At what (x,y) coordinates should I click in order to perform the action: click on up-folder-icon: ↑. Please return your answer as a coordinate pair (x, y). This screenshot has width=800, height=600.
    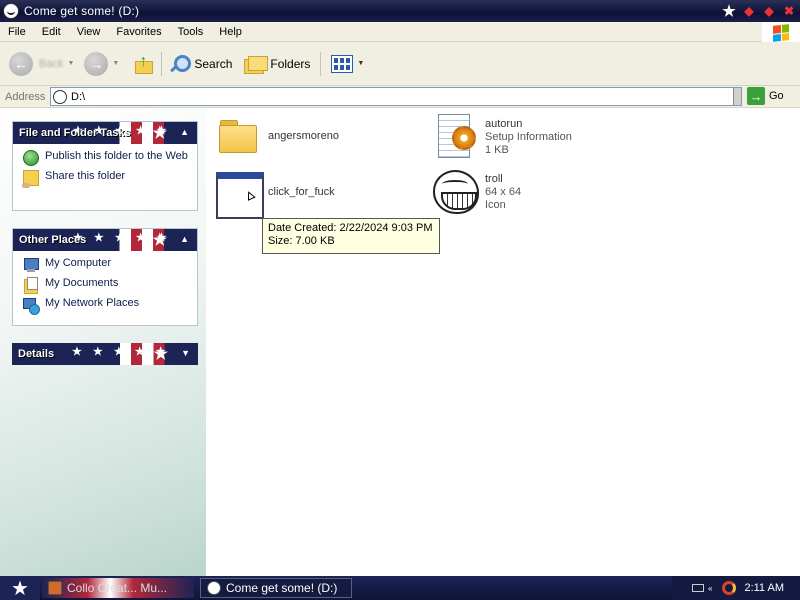
    Looking at the image, I should click on (144, 64).